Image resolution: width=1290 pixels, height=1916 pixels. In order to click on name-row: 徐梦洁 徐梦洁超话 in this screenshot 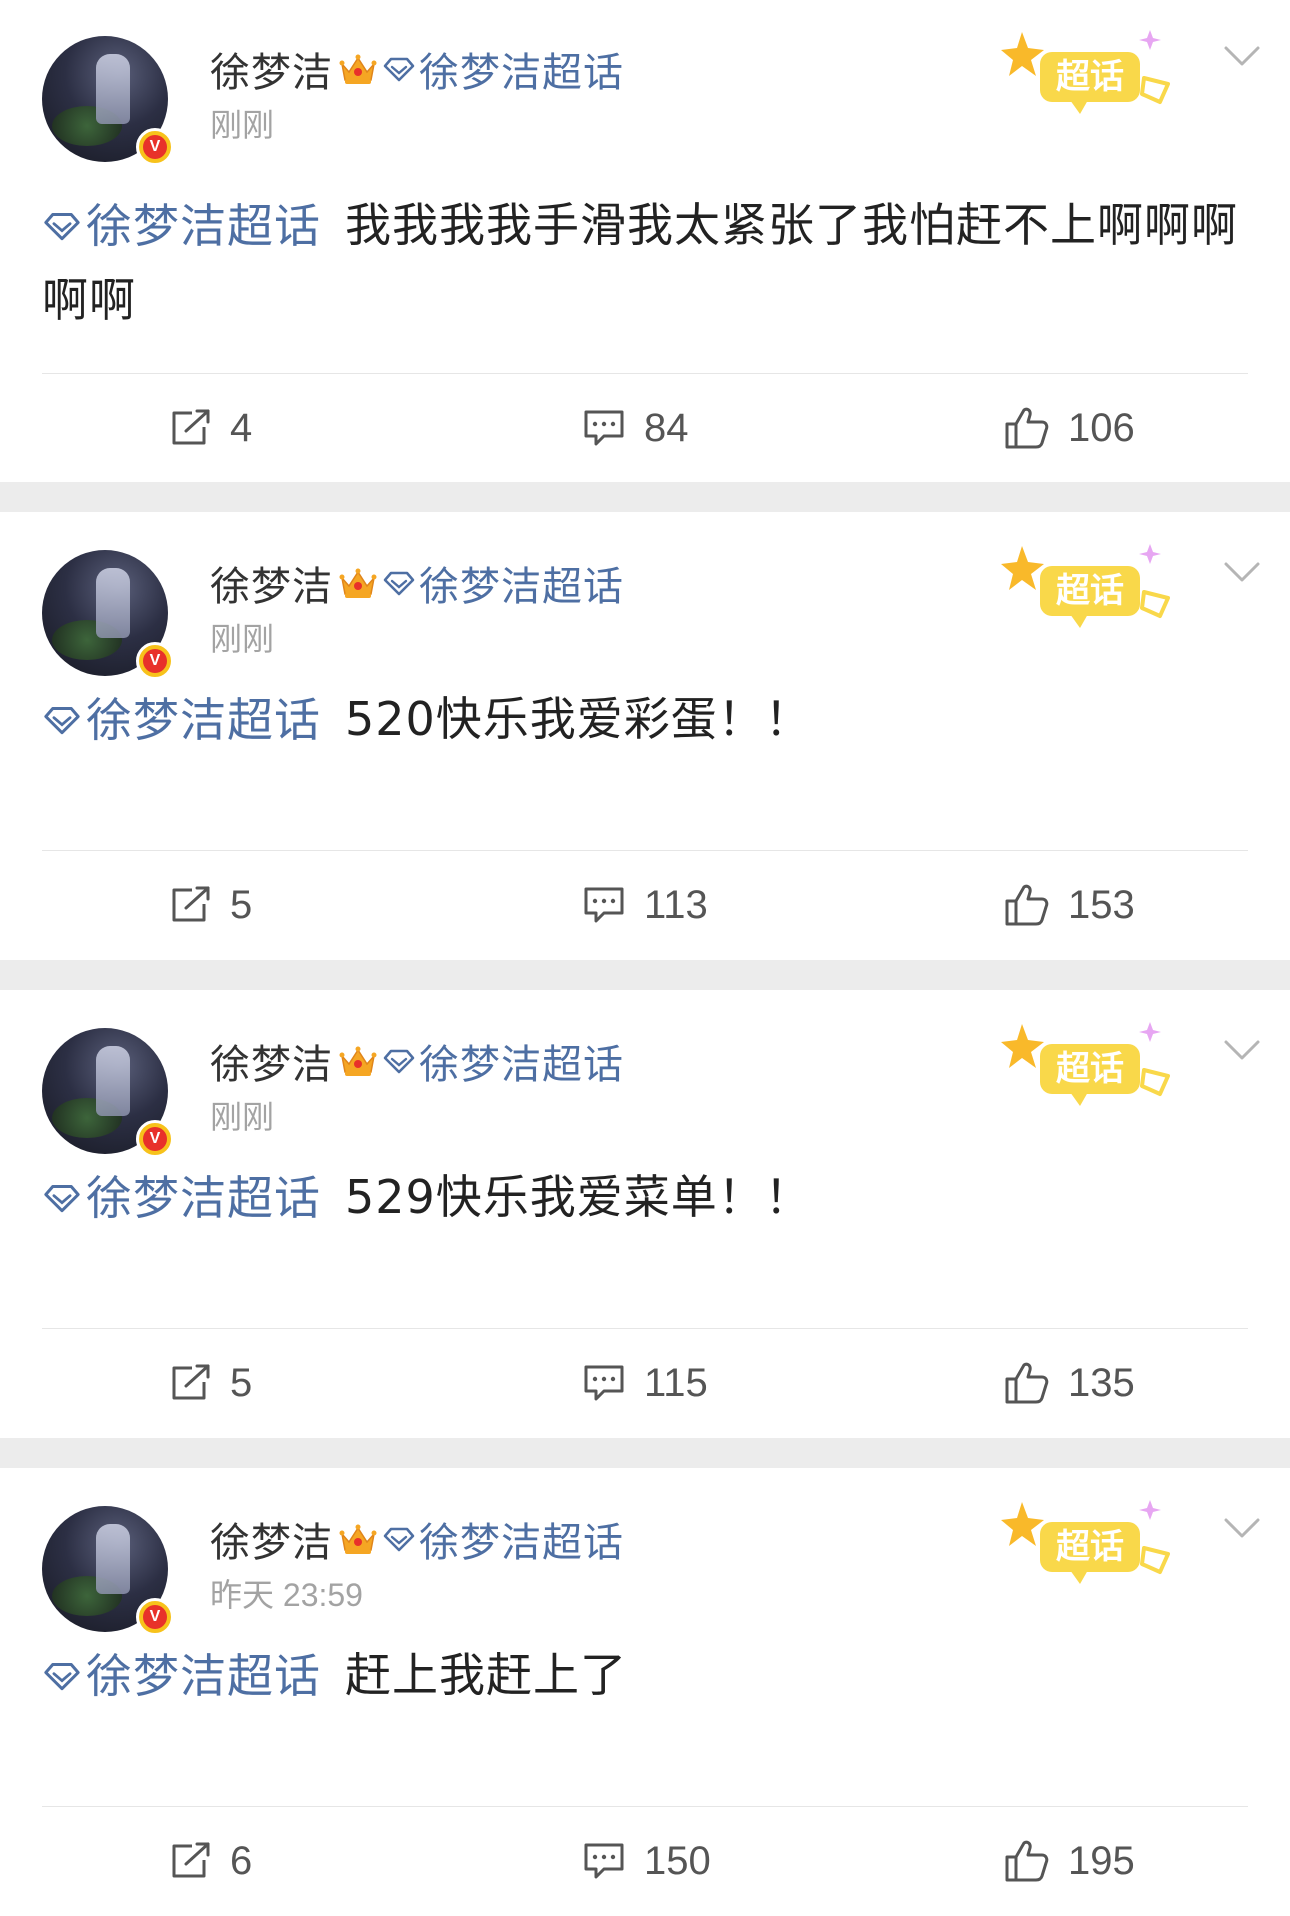, I will do `click(417, 583)`.